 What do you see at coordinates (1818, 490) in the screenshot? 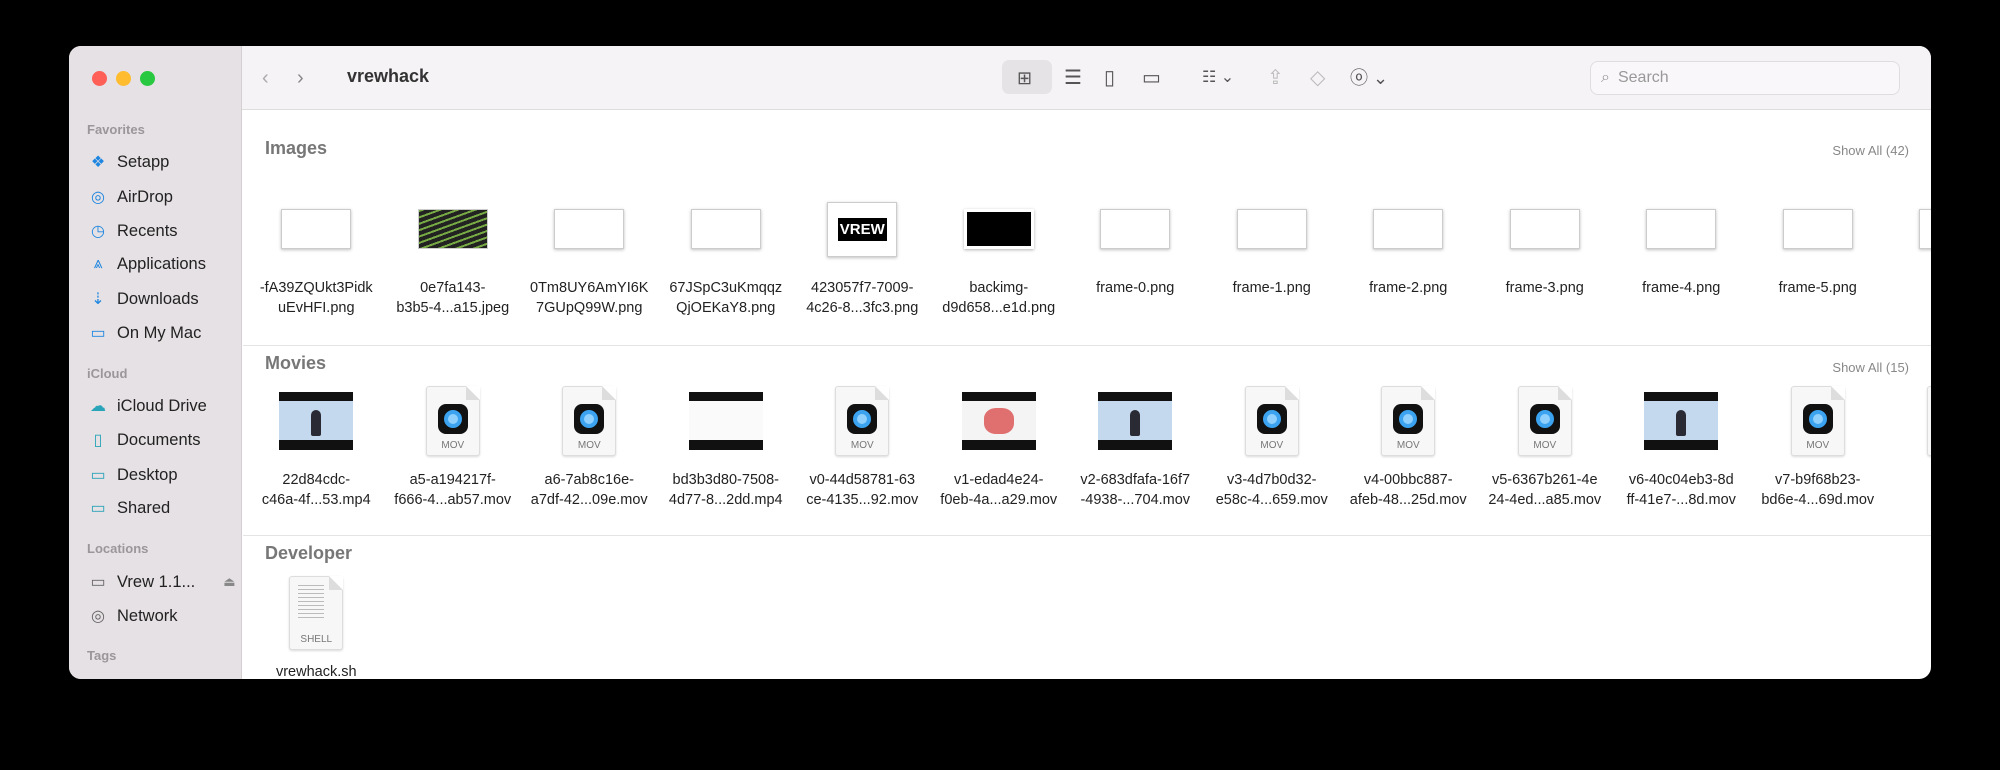
I see `file-name: v7-b9f68b23- bd6e-4...69d.mov` at bounding box center [1818, 490].